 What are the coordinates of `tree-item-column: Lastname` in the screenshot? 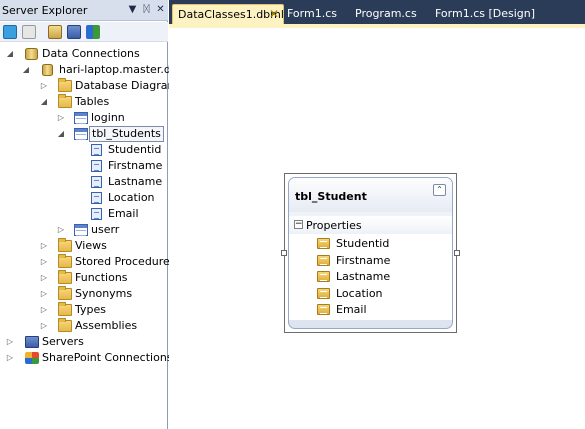 It's located at (84, 182).